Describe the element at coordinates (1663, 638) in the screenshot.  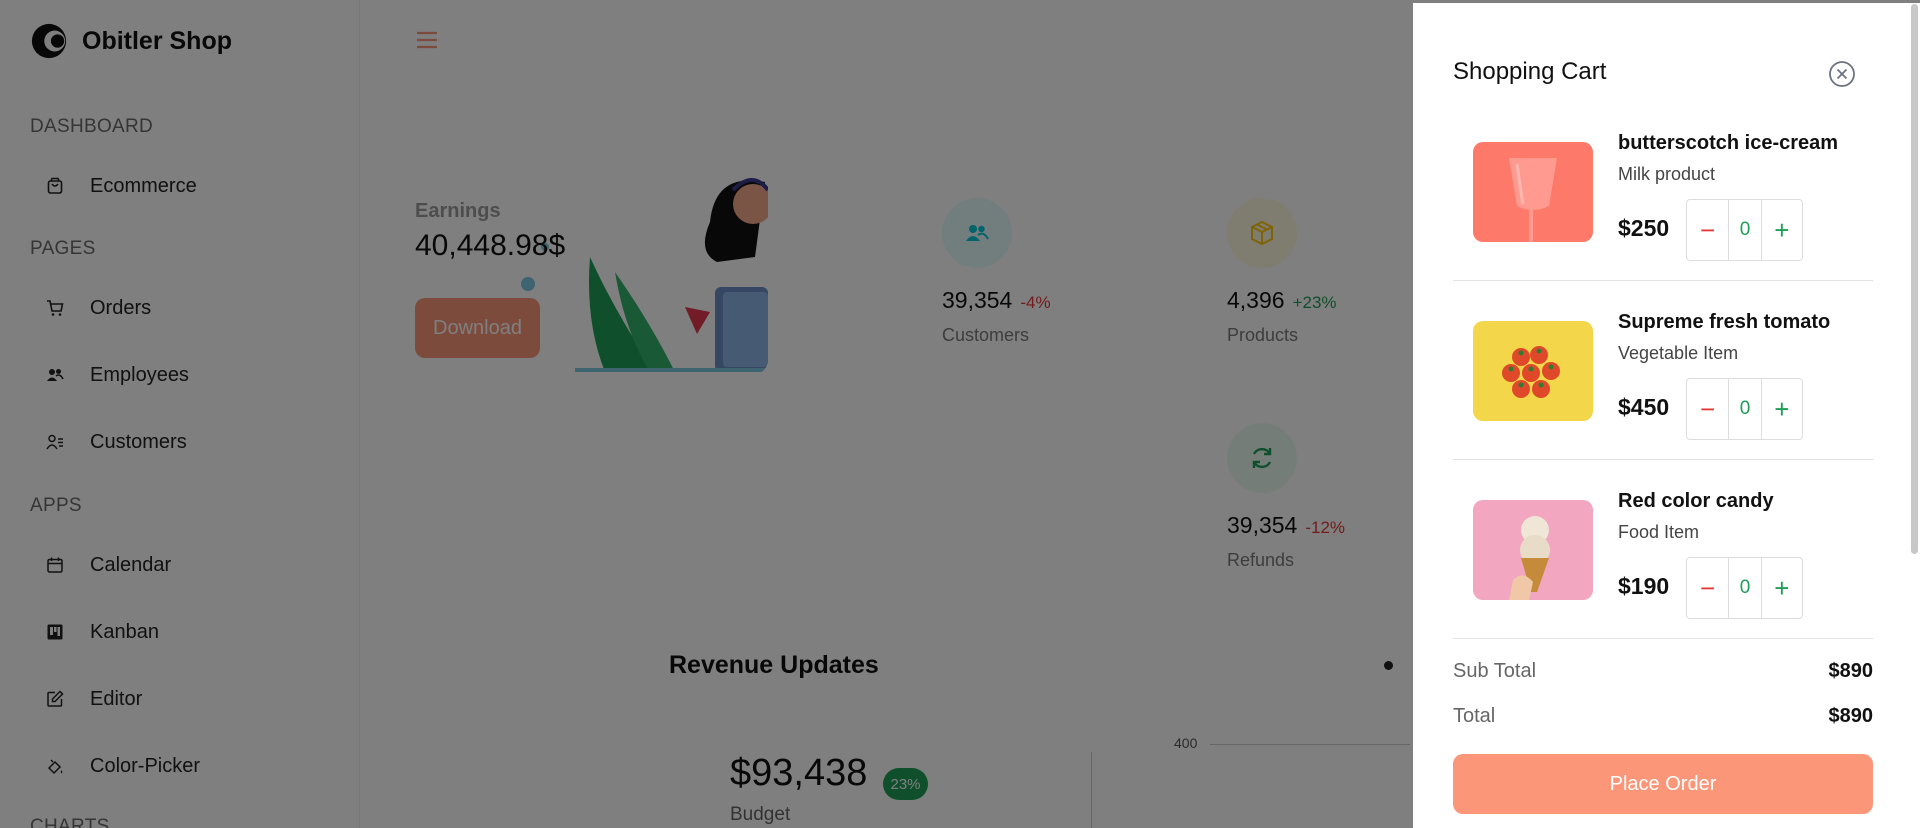
I see `summary-divider` at that location.